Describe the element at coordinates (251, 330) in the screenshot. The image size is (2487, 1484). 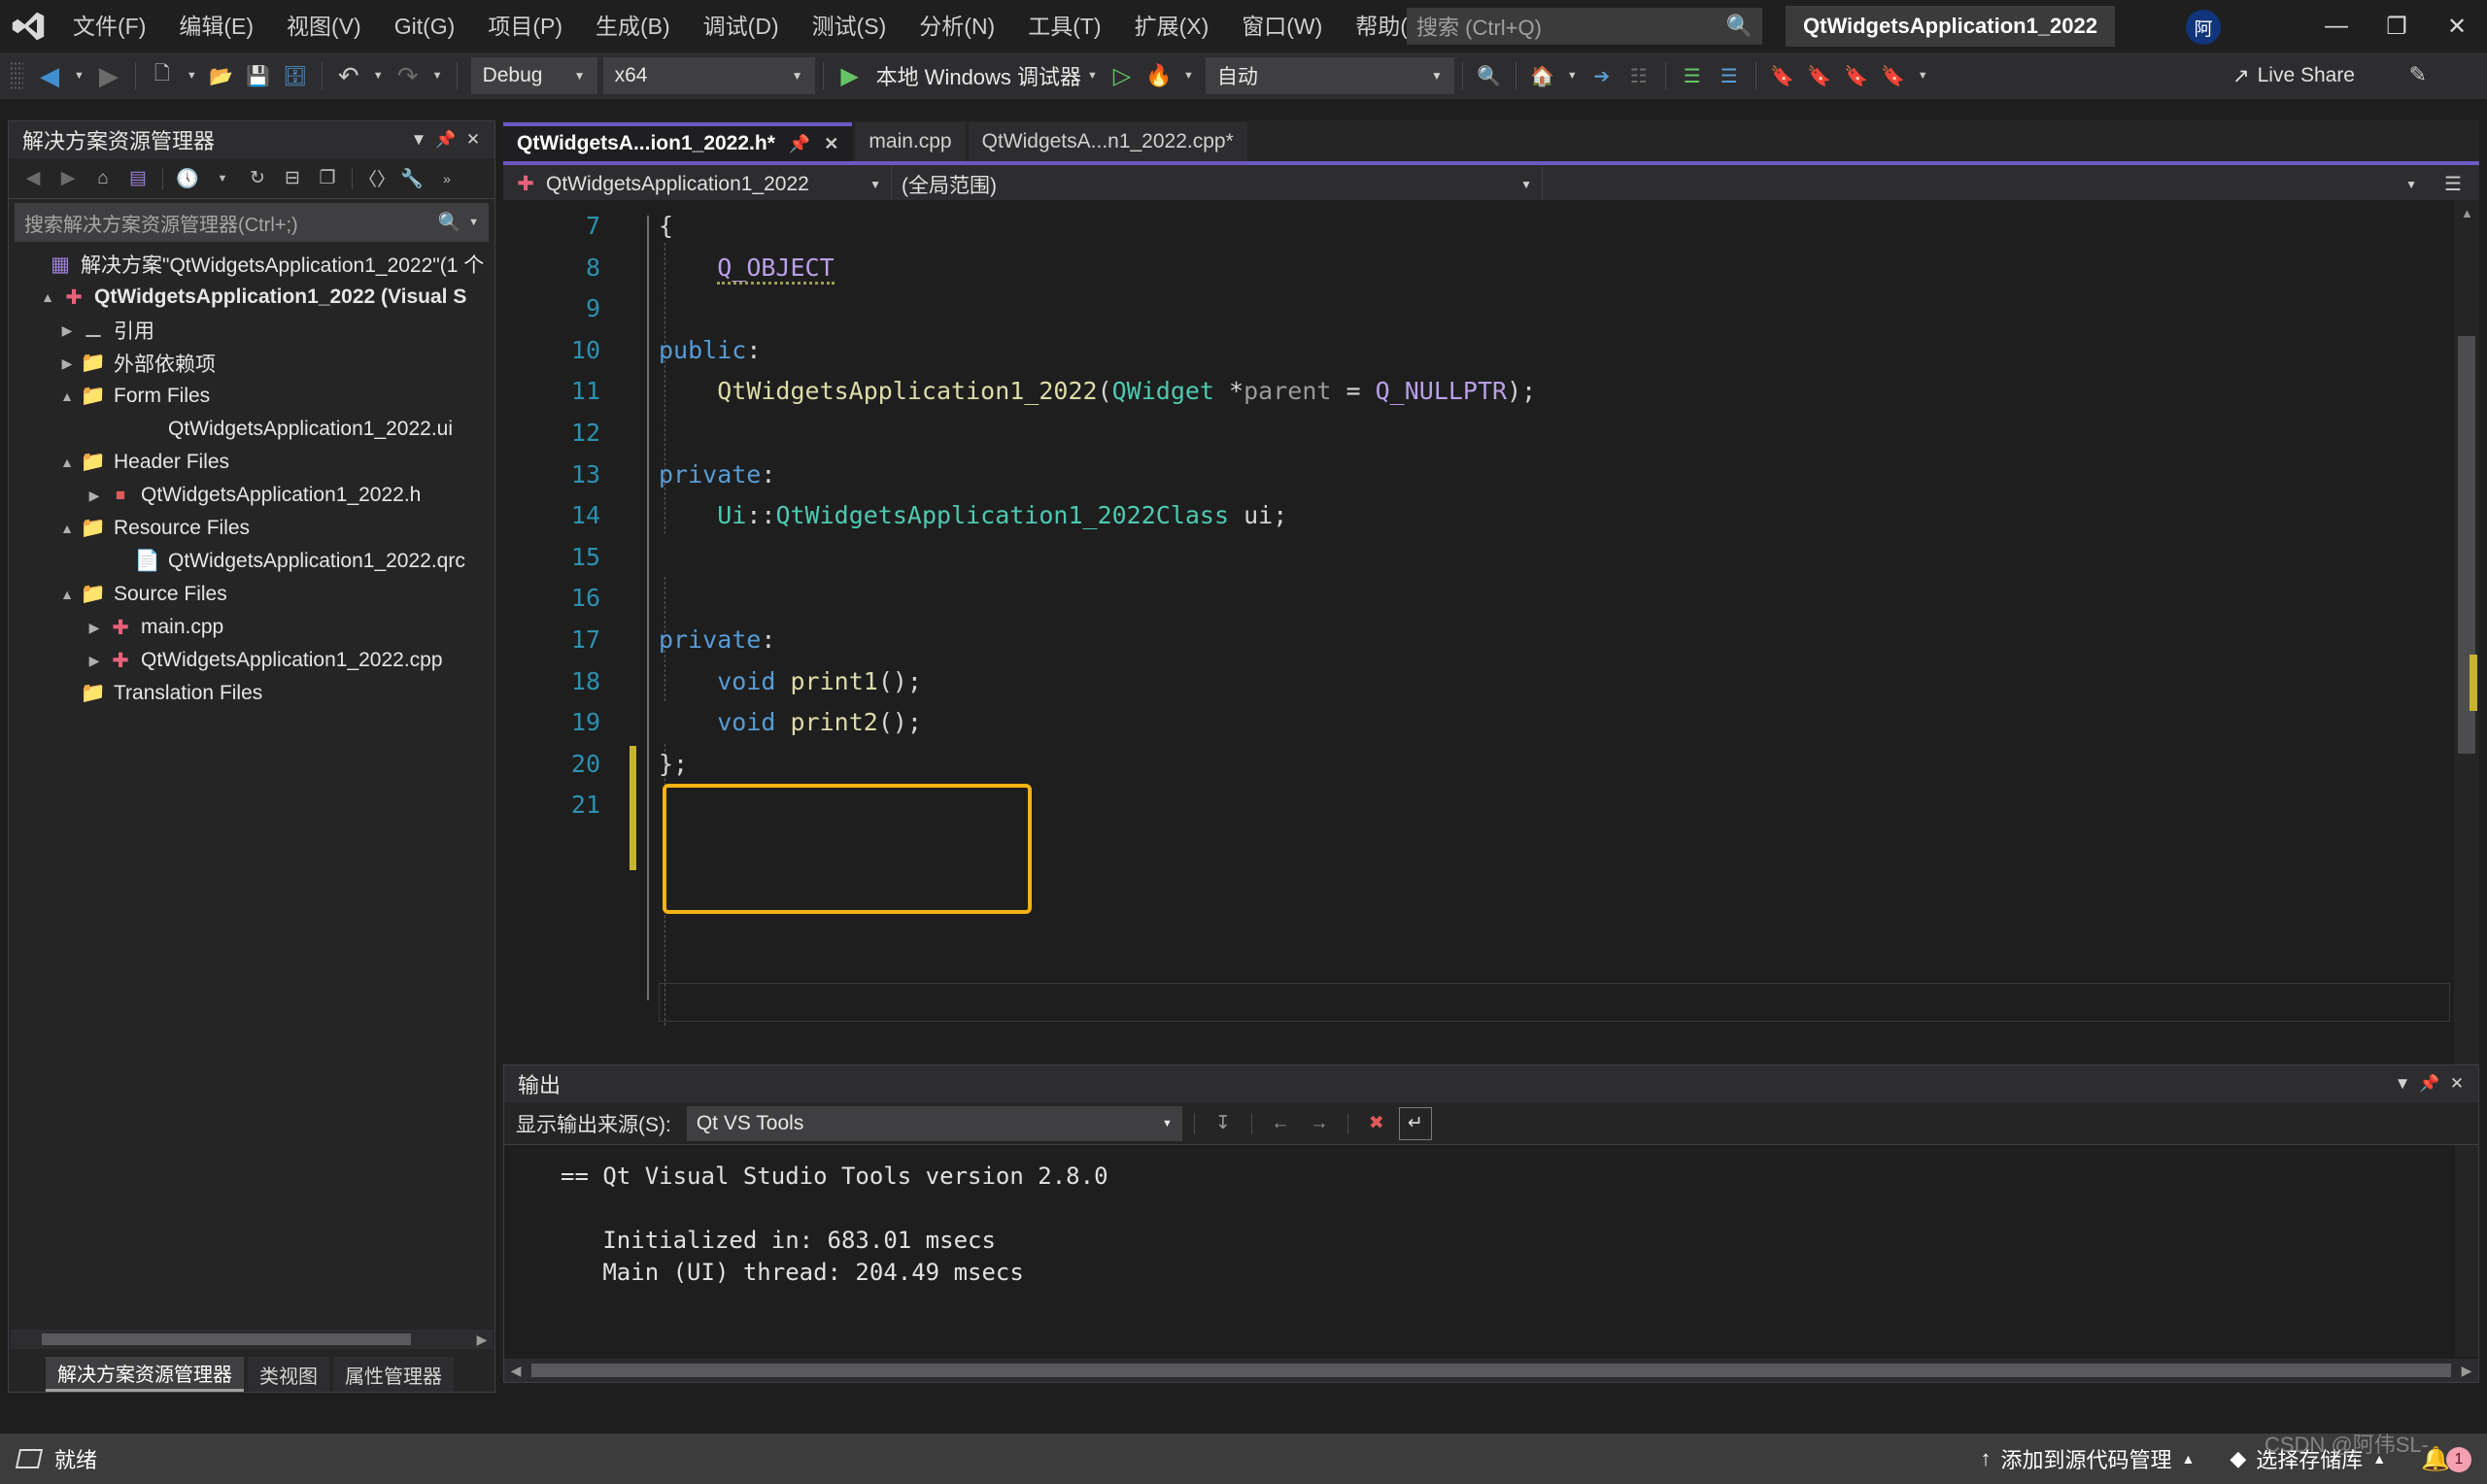
I see `tree-item-references: ▶ ⚊ 引用` at that location.